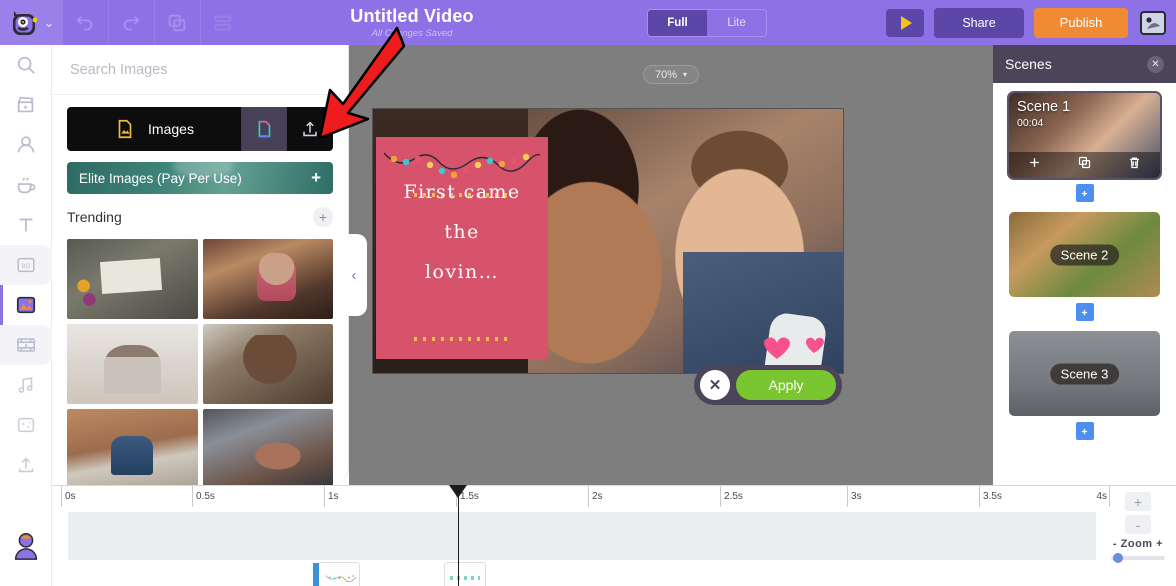  What do you see at coordinates (1027, 22) in the screenshot?
I see `header-actions: Share Publish` at bounding box center [1027, 22].